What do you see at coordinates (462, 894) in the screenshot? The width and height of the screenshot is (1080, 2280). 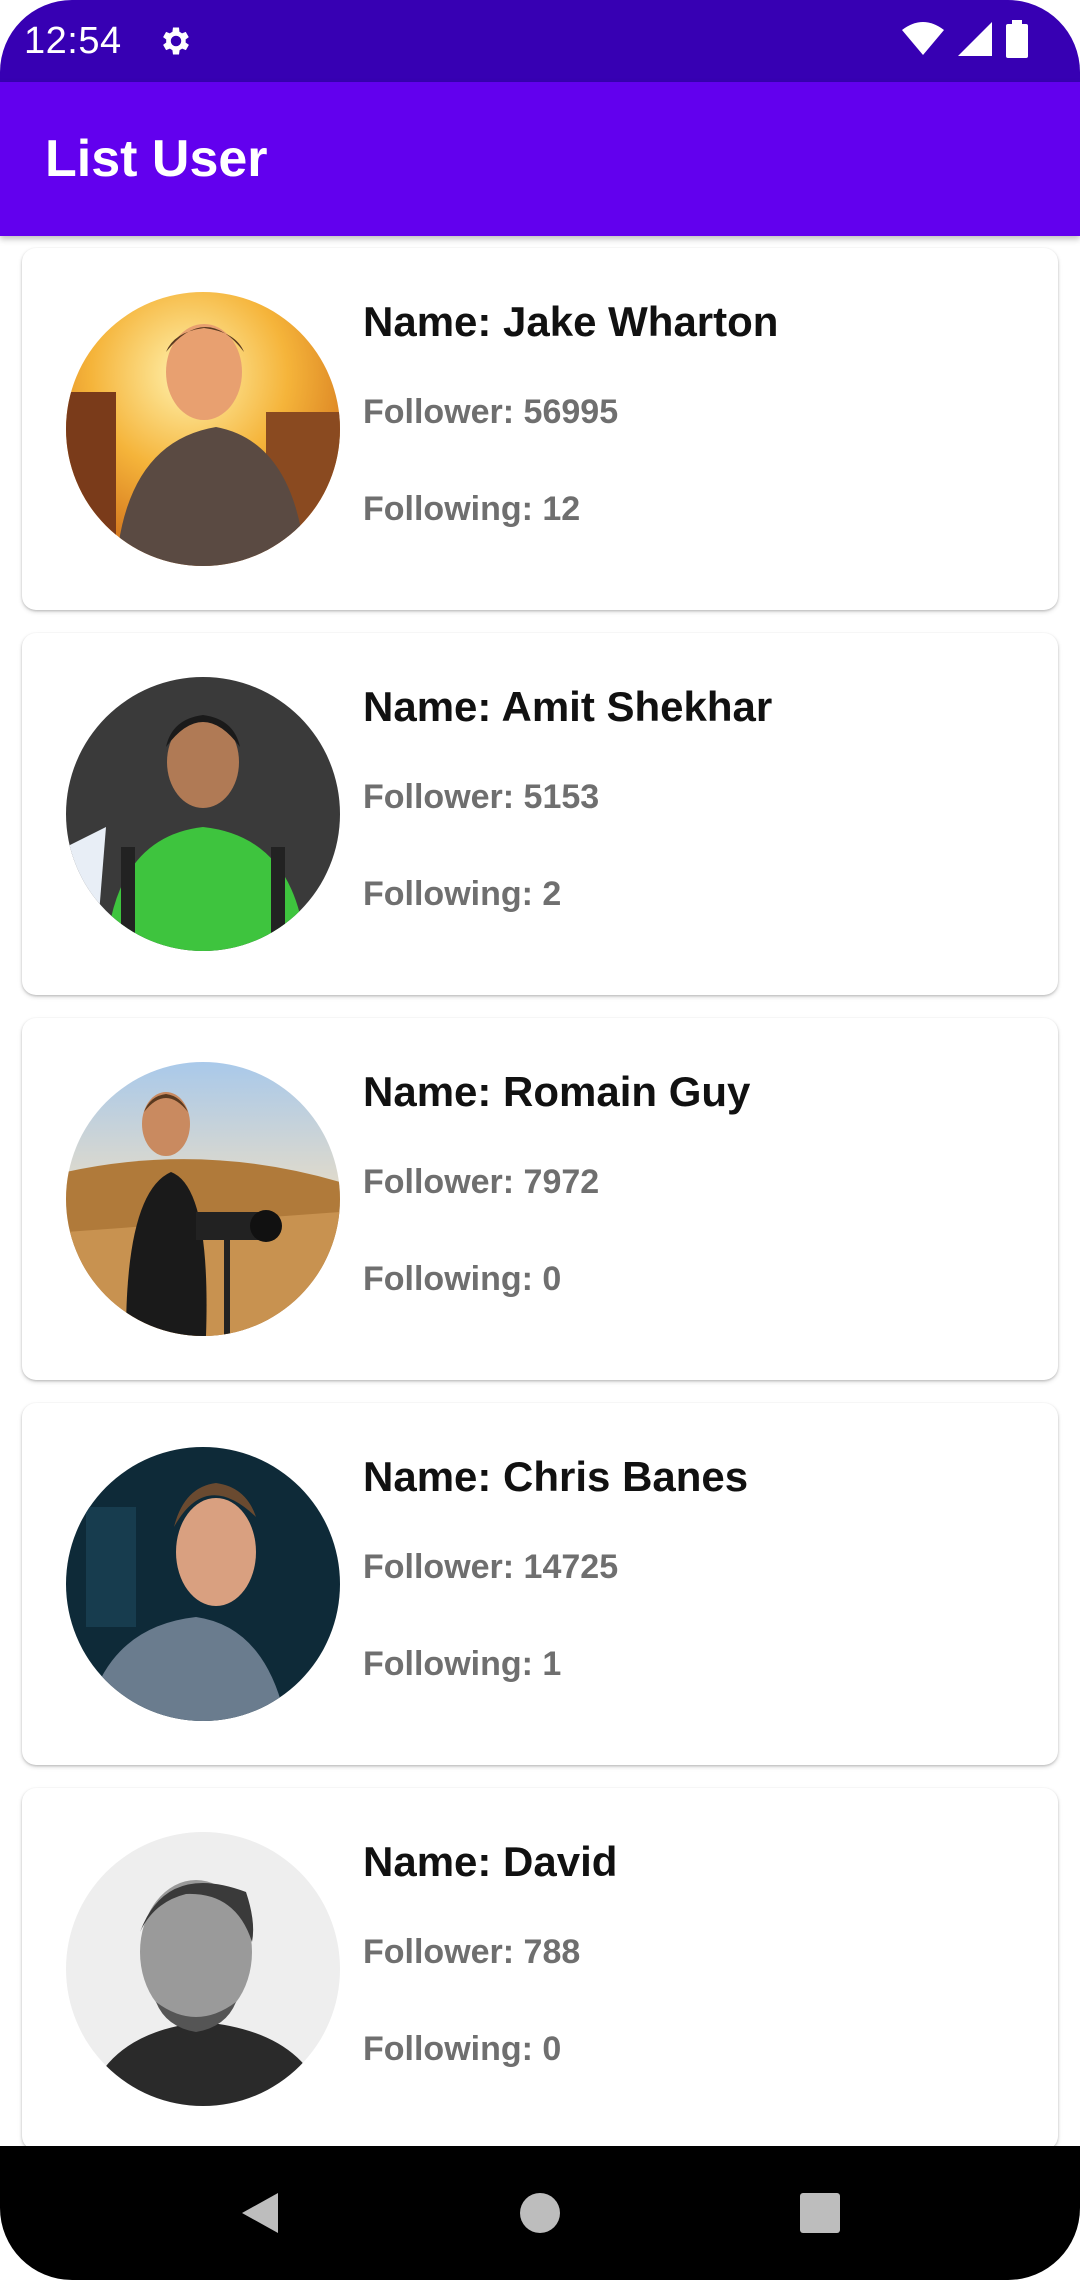 I see `user-following-count: Following: 2` at bounding box center [462, 894].